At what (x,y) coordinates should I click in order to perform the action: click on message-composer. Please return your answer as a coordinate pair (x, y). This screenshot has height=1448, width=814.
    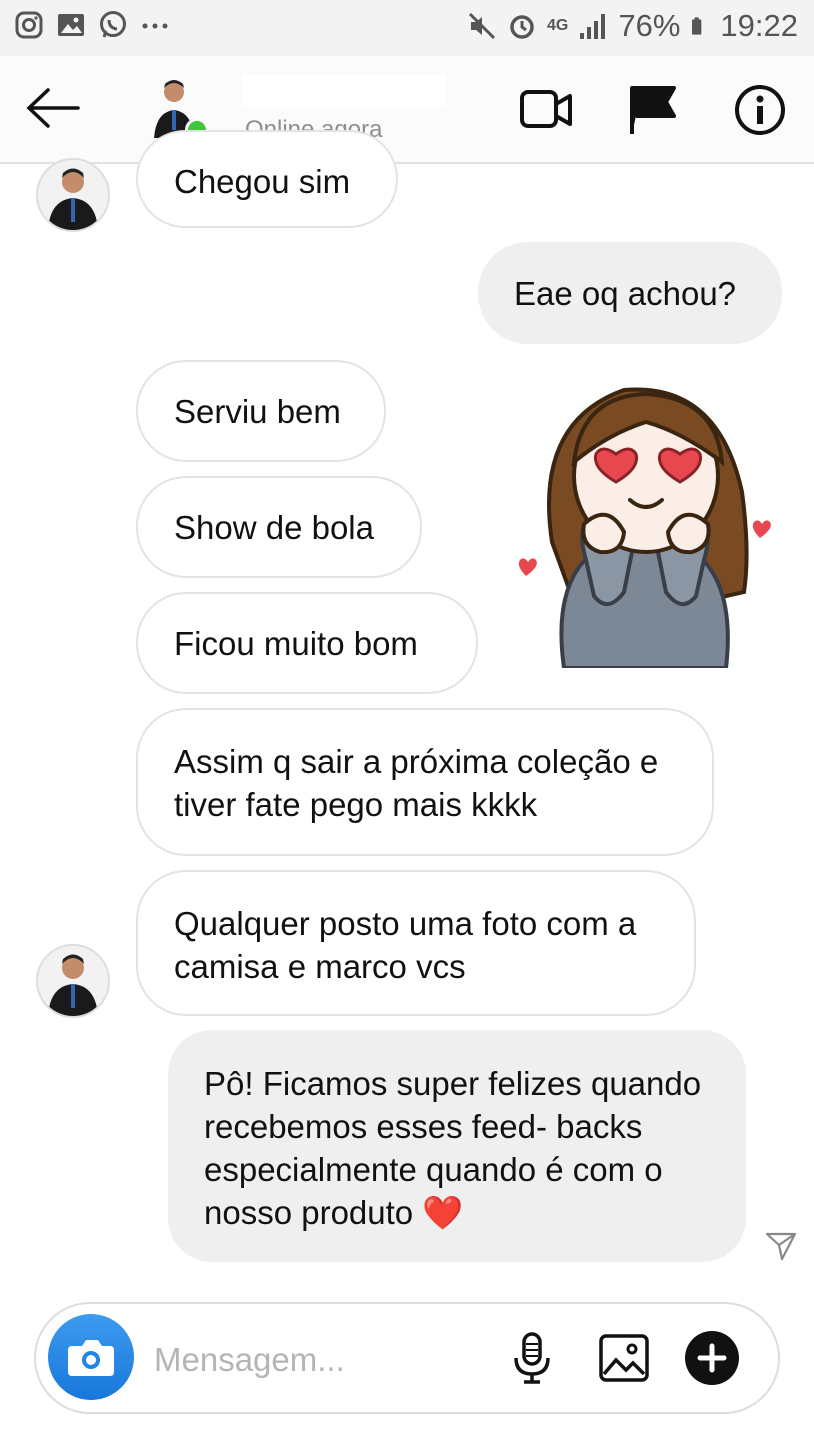
    Looking at the image, I should click on (407, 1358).